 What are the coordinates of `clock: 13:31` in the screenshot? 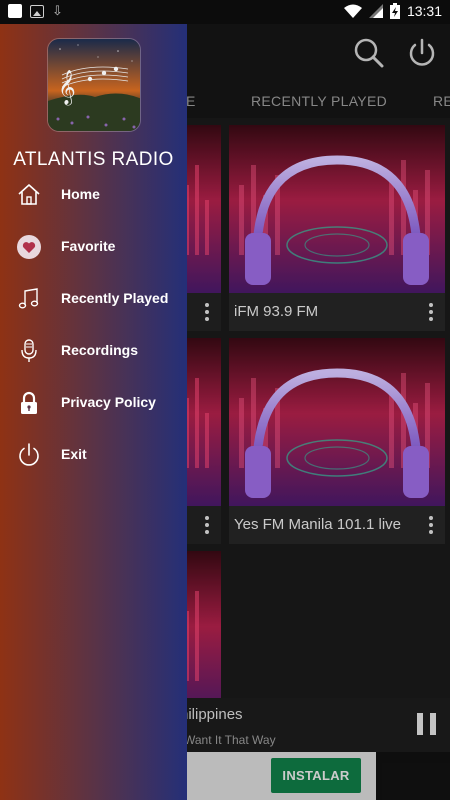 It's located at (424, 11).